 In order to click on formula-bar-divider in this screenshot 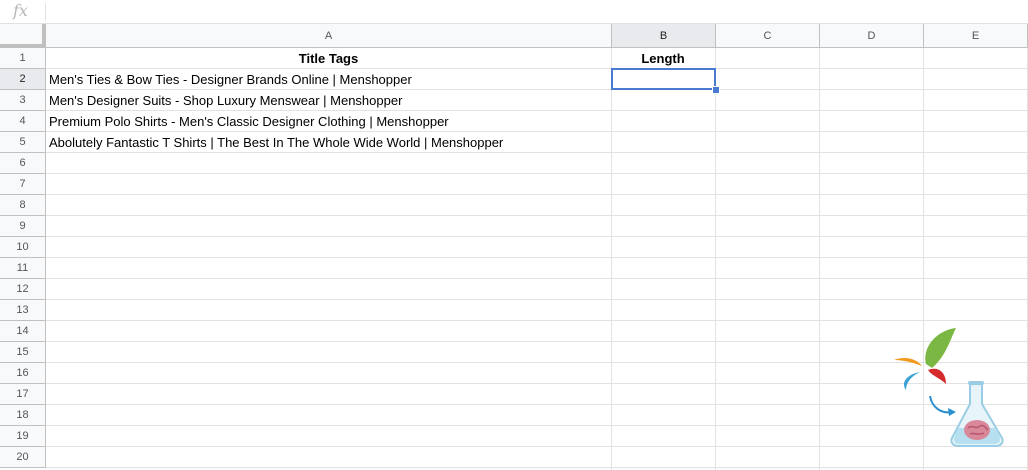, I will do `click(45, 12)`.